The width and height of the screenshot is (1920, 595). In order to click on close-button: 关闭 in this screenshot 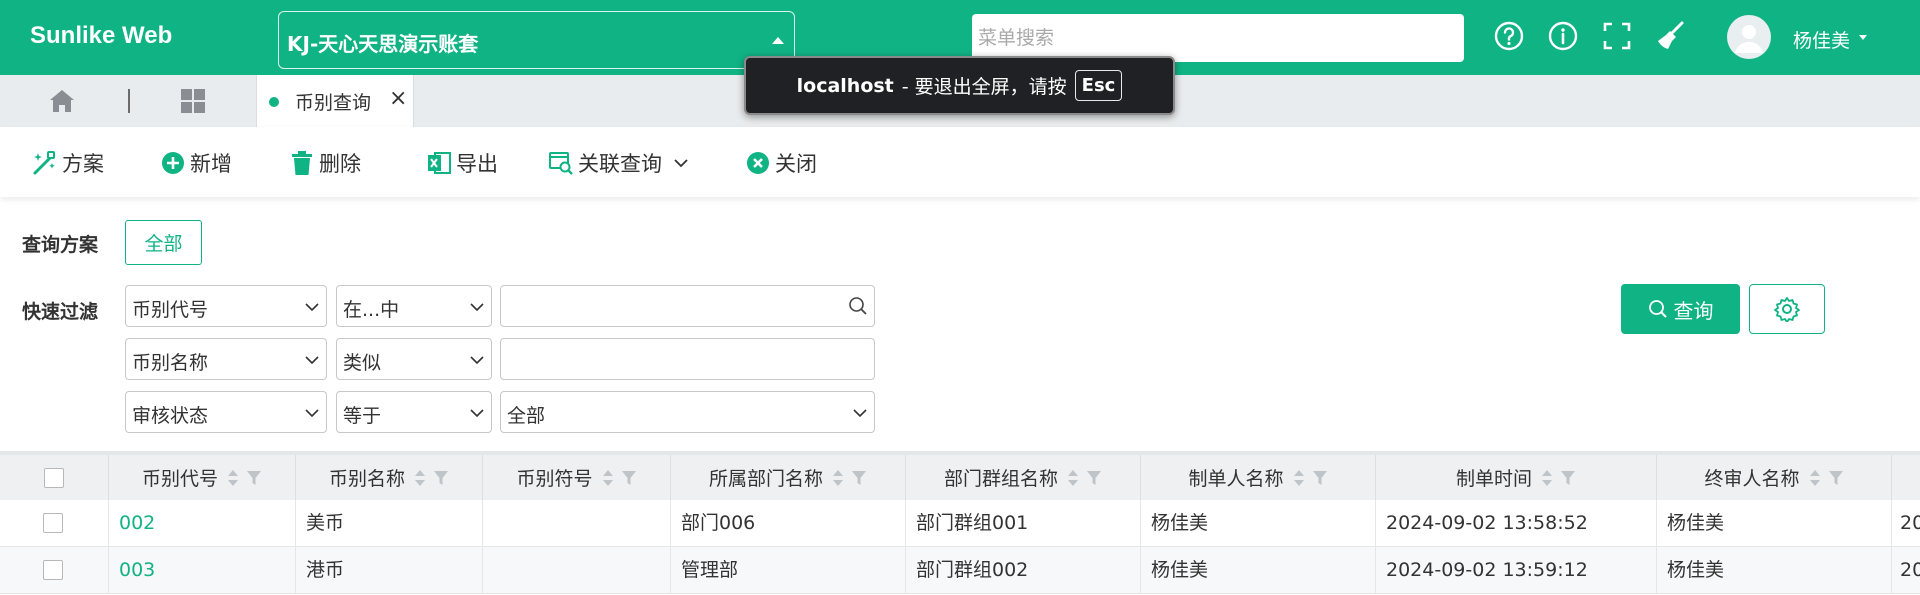, I will do `click(781, 163)`.